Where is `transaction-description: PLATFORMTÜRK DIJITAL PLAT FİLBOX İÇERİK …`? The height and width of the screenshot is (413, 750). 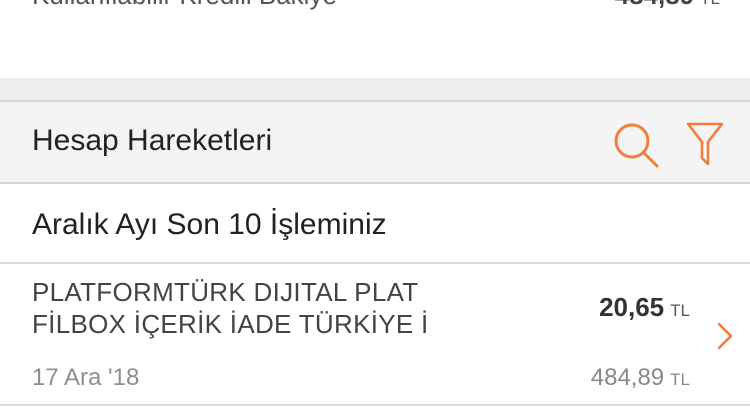
transaction-description: PLATFORMTÜRK DIJITAL PLAT FİLBOX İÇERİK … is located at coordinates (262, 308).